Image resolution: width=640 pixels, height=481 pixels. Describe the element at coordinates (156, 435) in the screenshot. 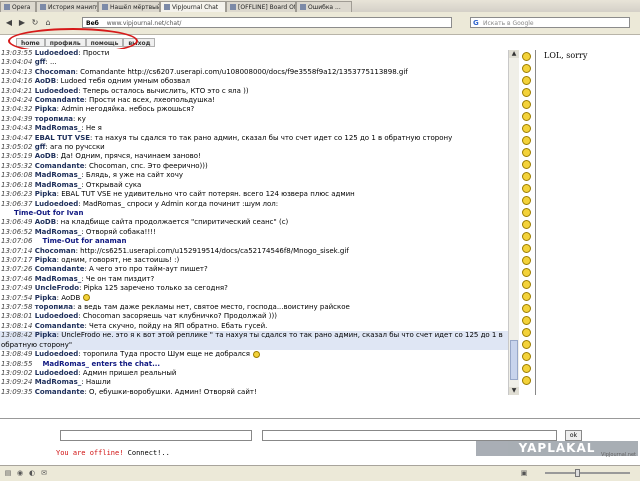

I see `nick-input` at that location.